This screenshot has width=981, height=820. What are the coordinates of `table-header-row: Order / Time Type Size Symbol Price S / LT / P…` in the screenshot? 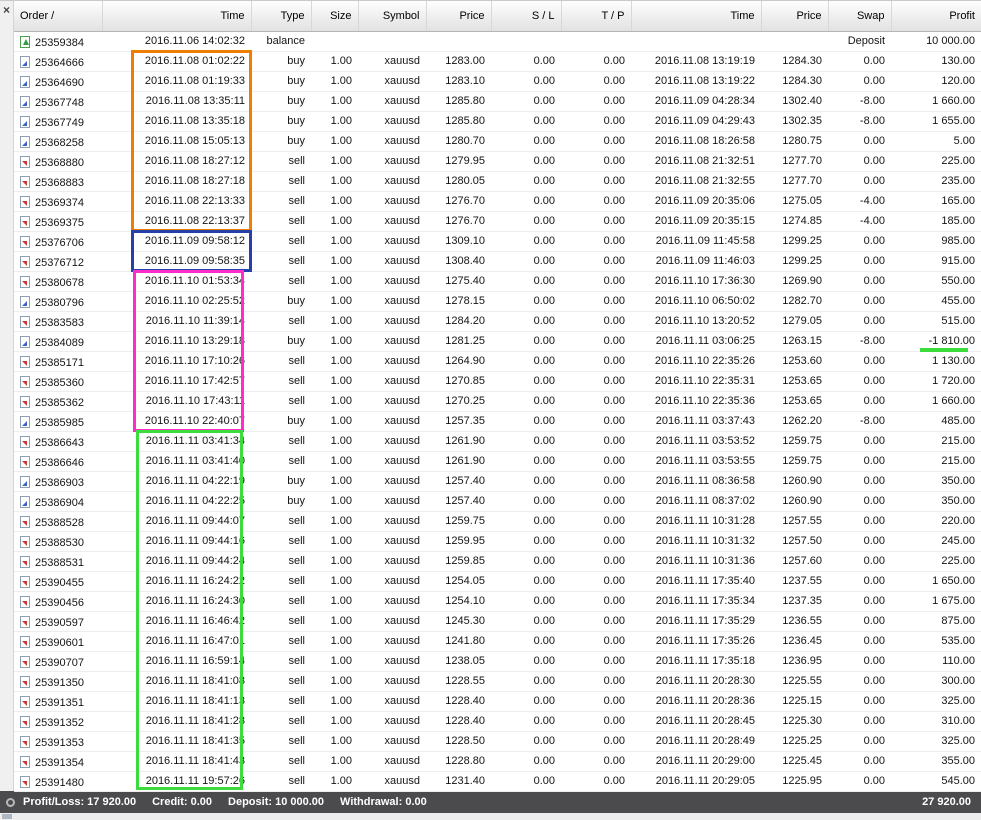 It's located at (497, 16).